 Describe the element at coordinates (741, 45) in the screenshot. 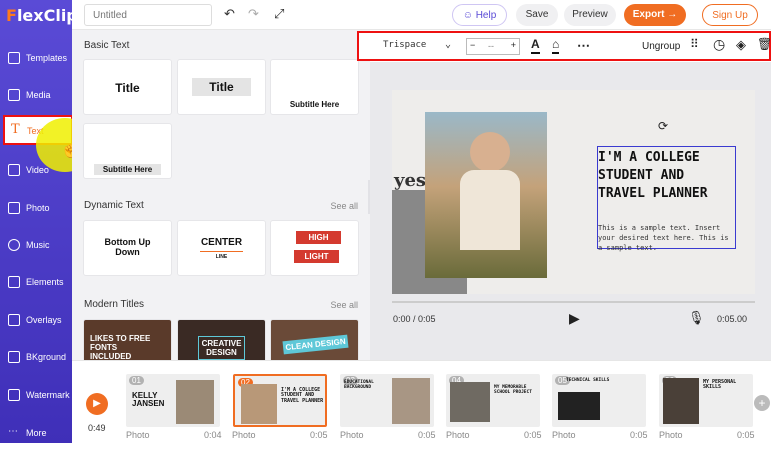

I see `layers-icon: ◈` at that location.